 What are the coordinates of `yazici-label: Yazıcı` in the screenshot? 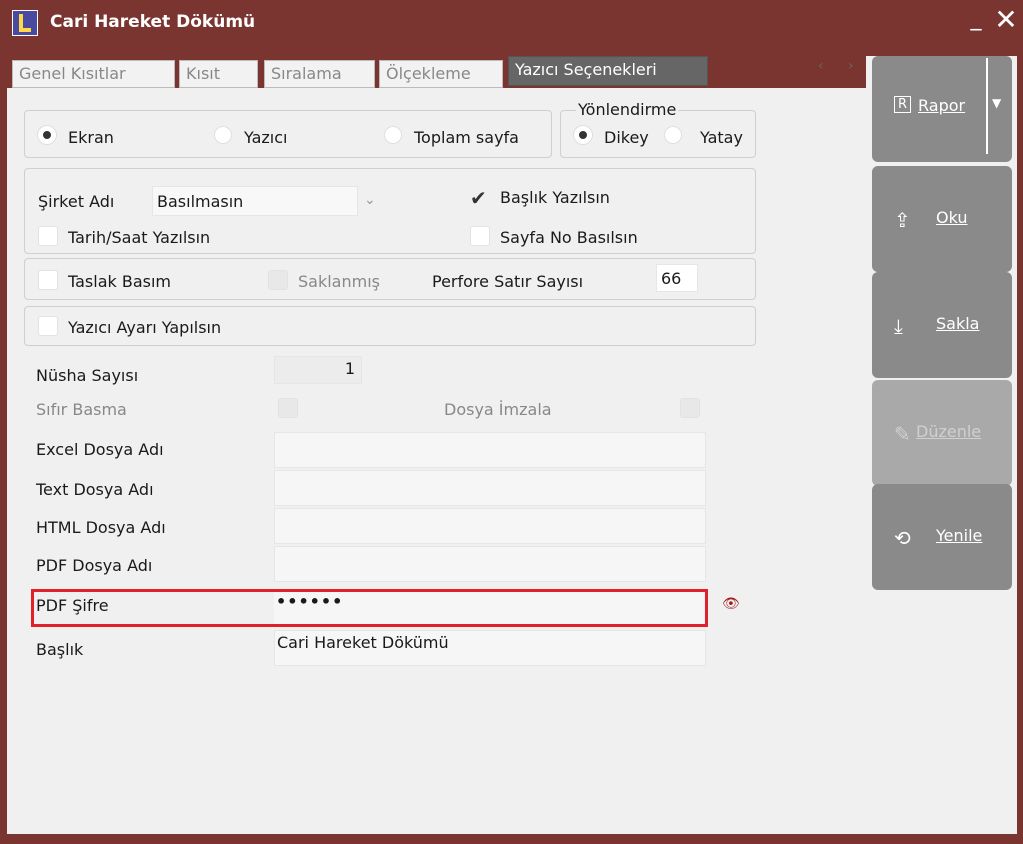 It's located at (266, 137).